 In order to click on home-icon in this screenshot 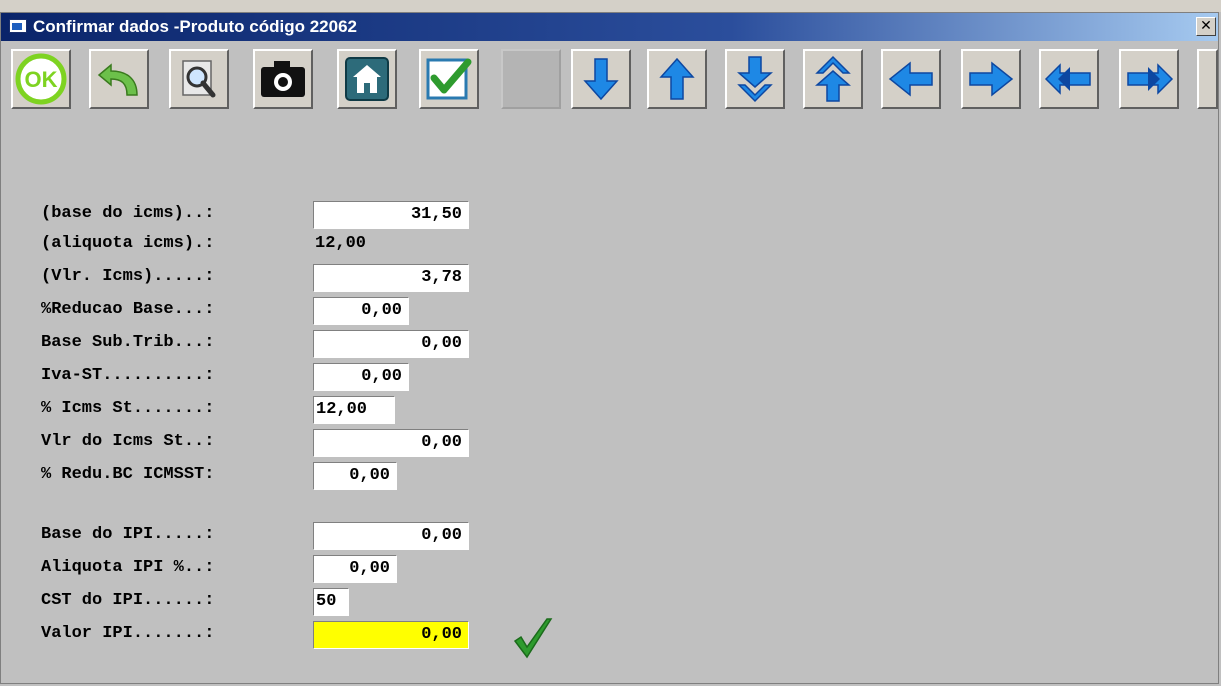, I will do `click(367, 79)`.